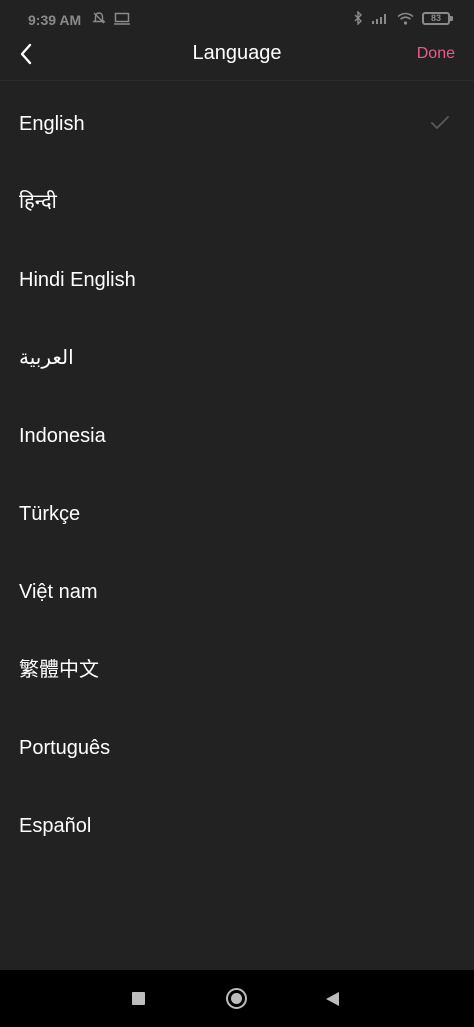  I want to click on language-item-turkish: Türkçe, so click(237, 514).